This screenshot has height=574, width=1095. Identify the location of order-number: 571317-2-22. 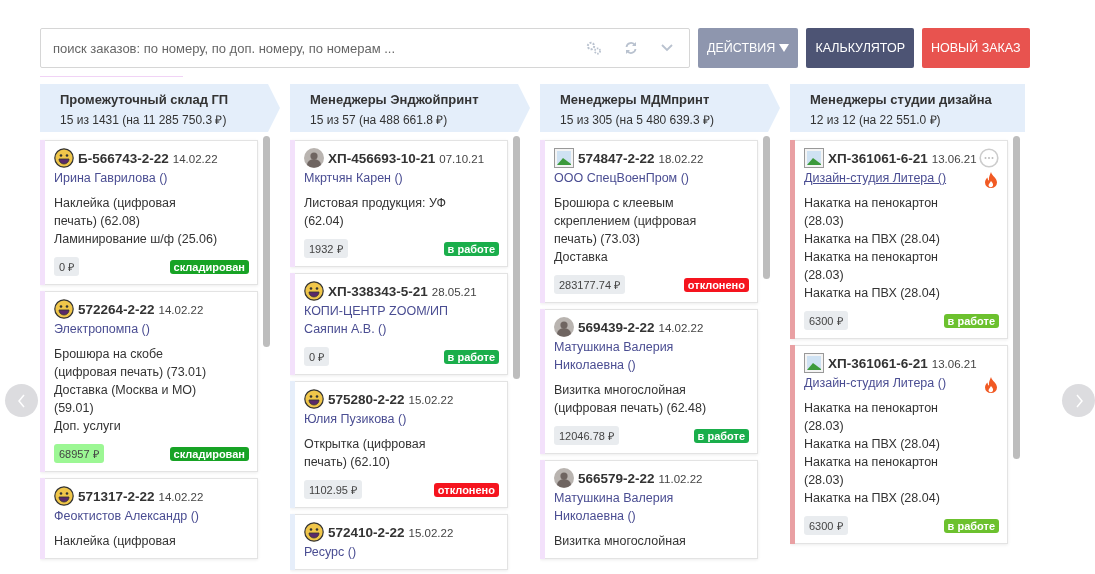
(116, 496).